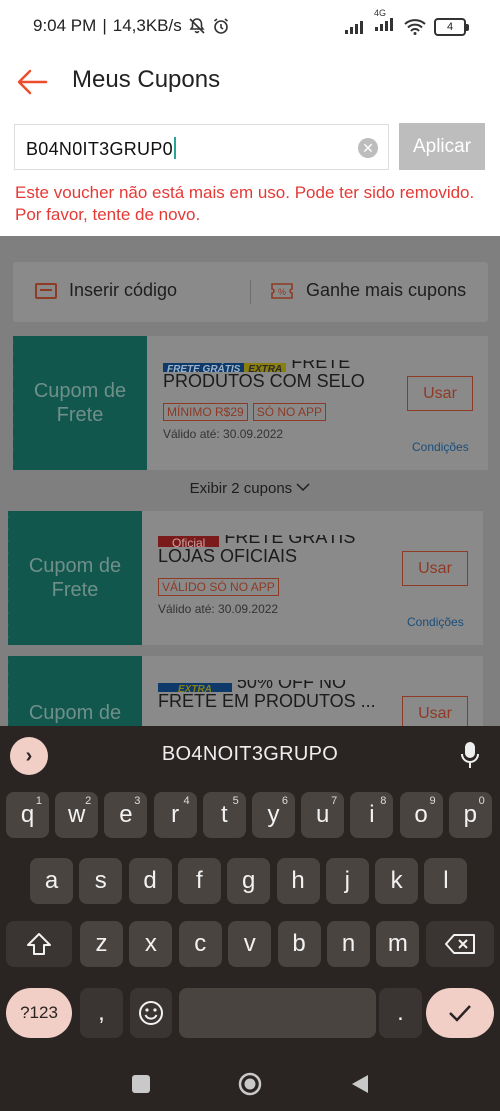 The height and width of the screenshot is (1111, 500). Describe the element at coordinates (277, 1013) in the screenshot. I see `space-key` at that location.